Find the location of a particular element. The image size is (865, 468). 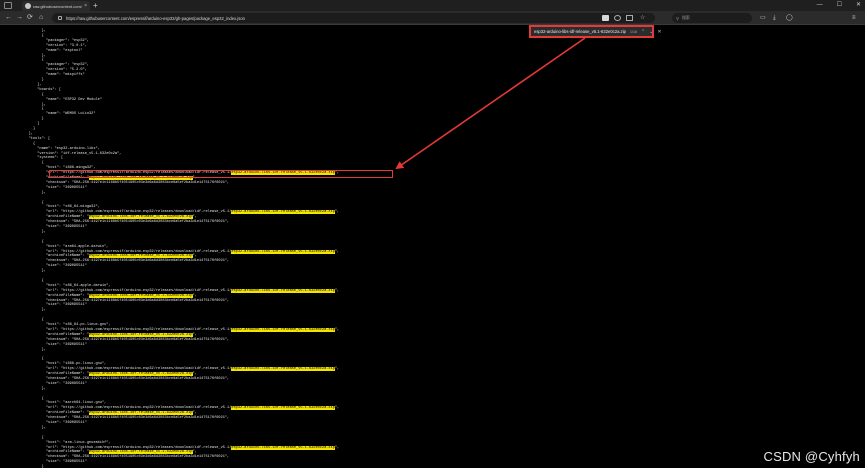

arrow-line is located at coordinates (490, 103).